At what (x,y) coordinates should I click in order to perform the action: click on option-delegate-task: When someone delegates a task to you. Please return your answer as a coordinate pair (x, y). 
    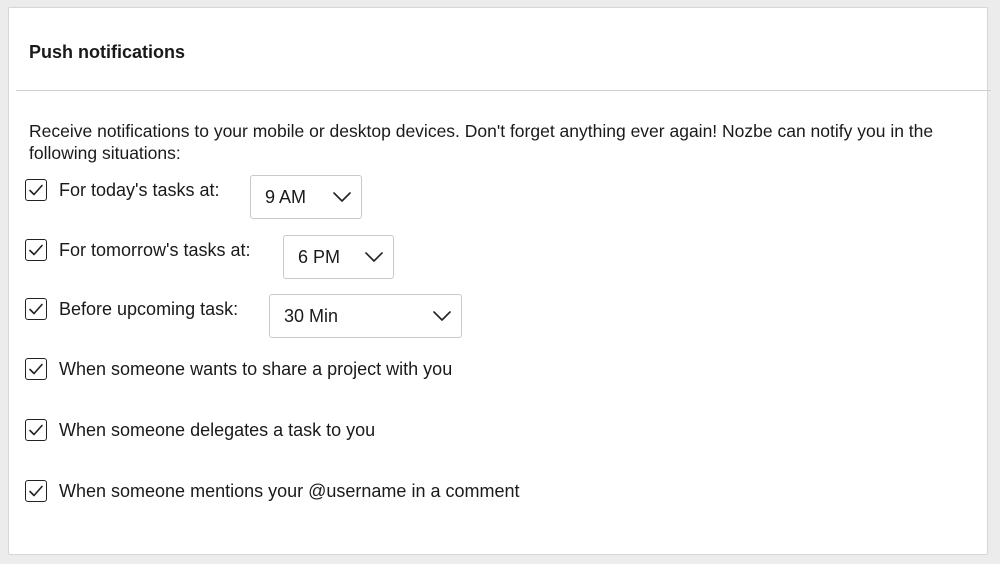
    Looking at the image, I should click on (200, 430).